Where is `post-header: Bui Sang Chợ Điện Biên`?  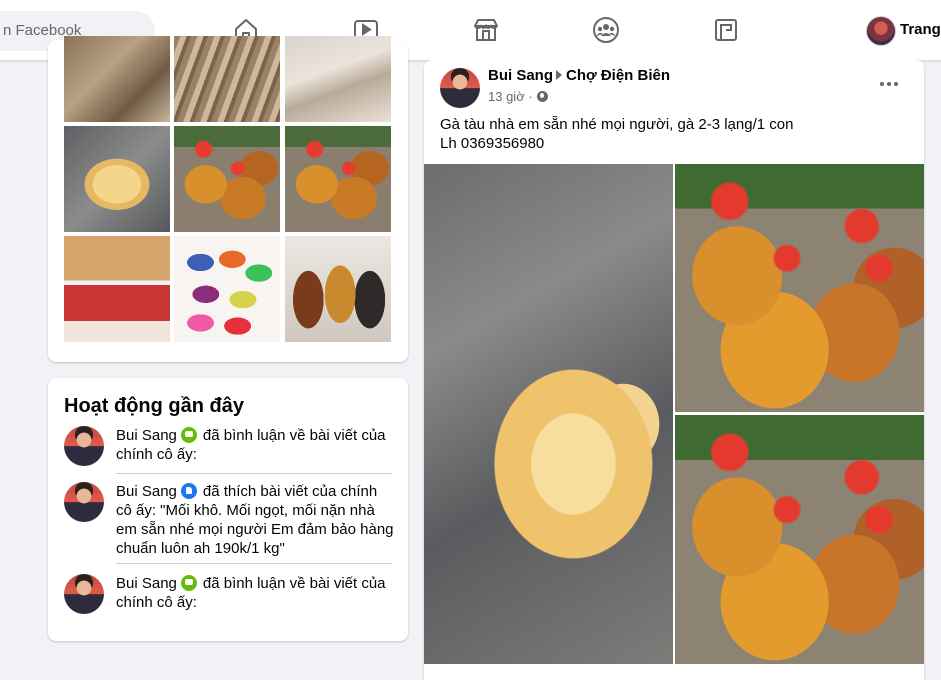 post-header: Bui Sang Chợ Điện Biên is located at coordinates (579, 75).